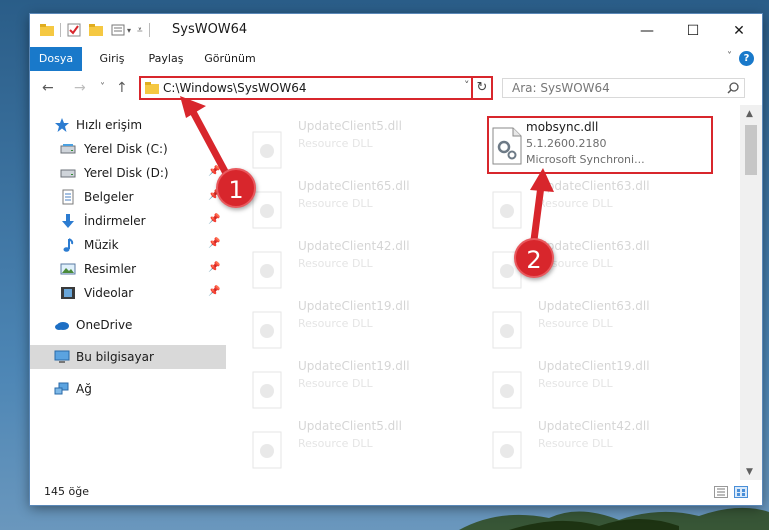 The width and height of the screenshot is (769, 530). I want to click on scroll-up-icon: ▲, so click(749, 114).